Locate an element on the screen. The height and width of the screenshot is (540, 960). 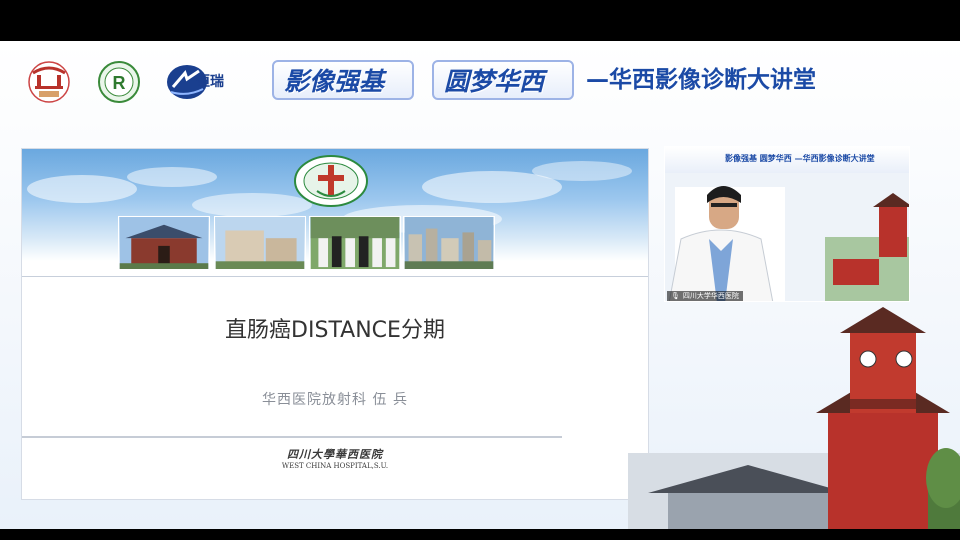
svg-text: R is located at coordinates (119, 83).